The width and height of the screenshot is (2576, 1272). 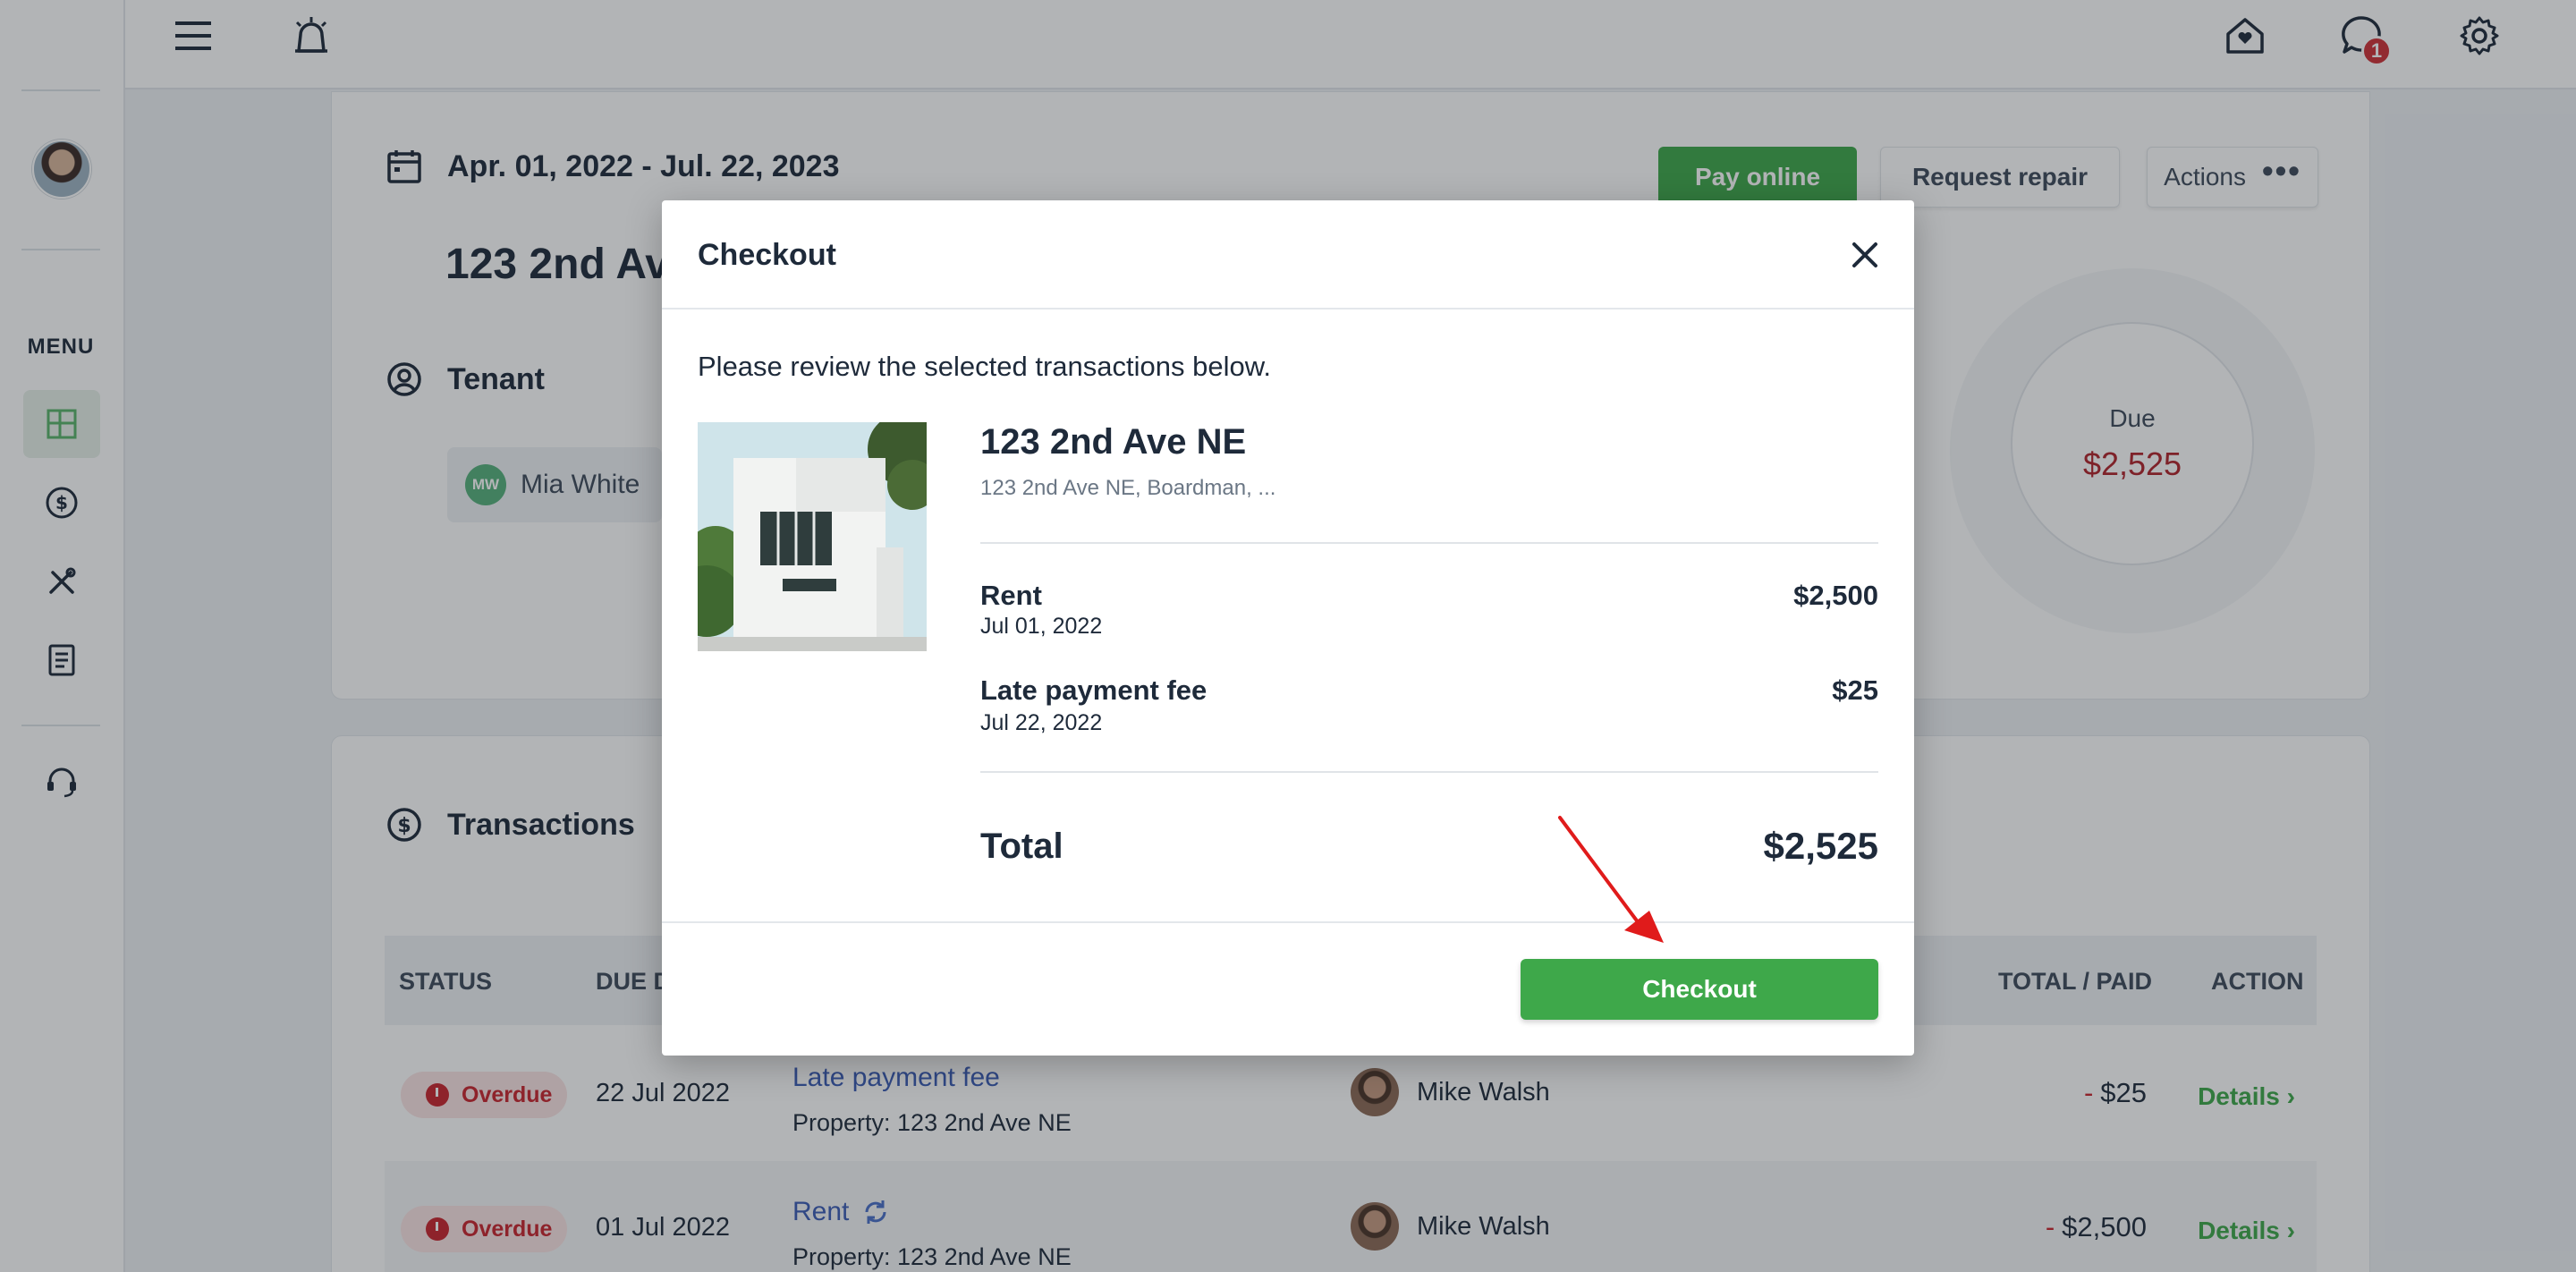 I want to click on line-item-date: Jul 01, 2022, so click(x=1041, y=626).